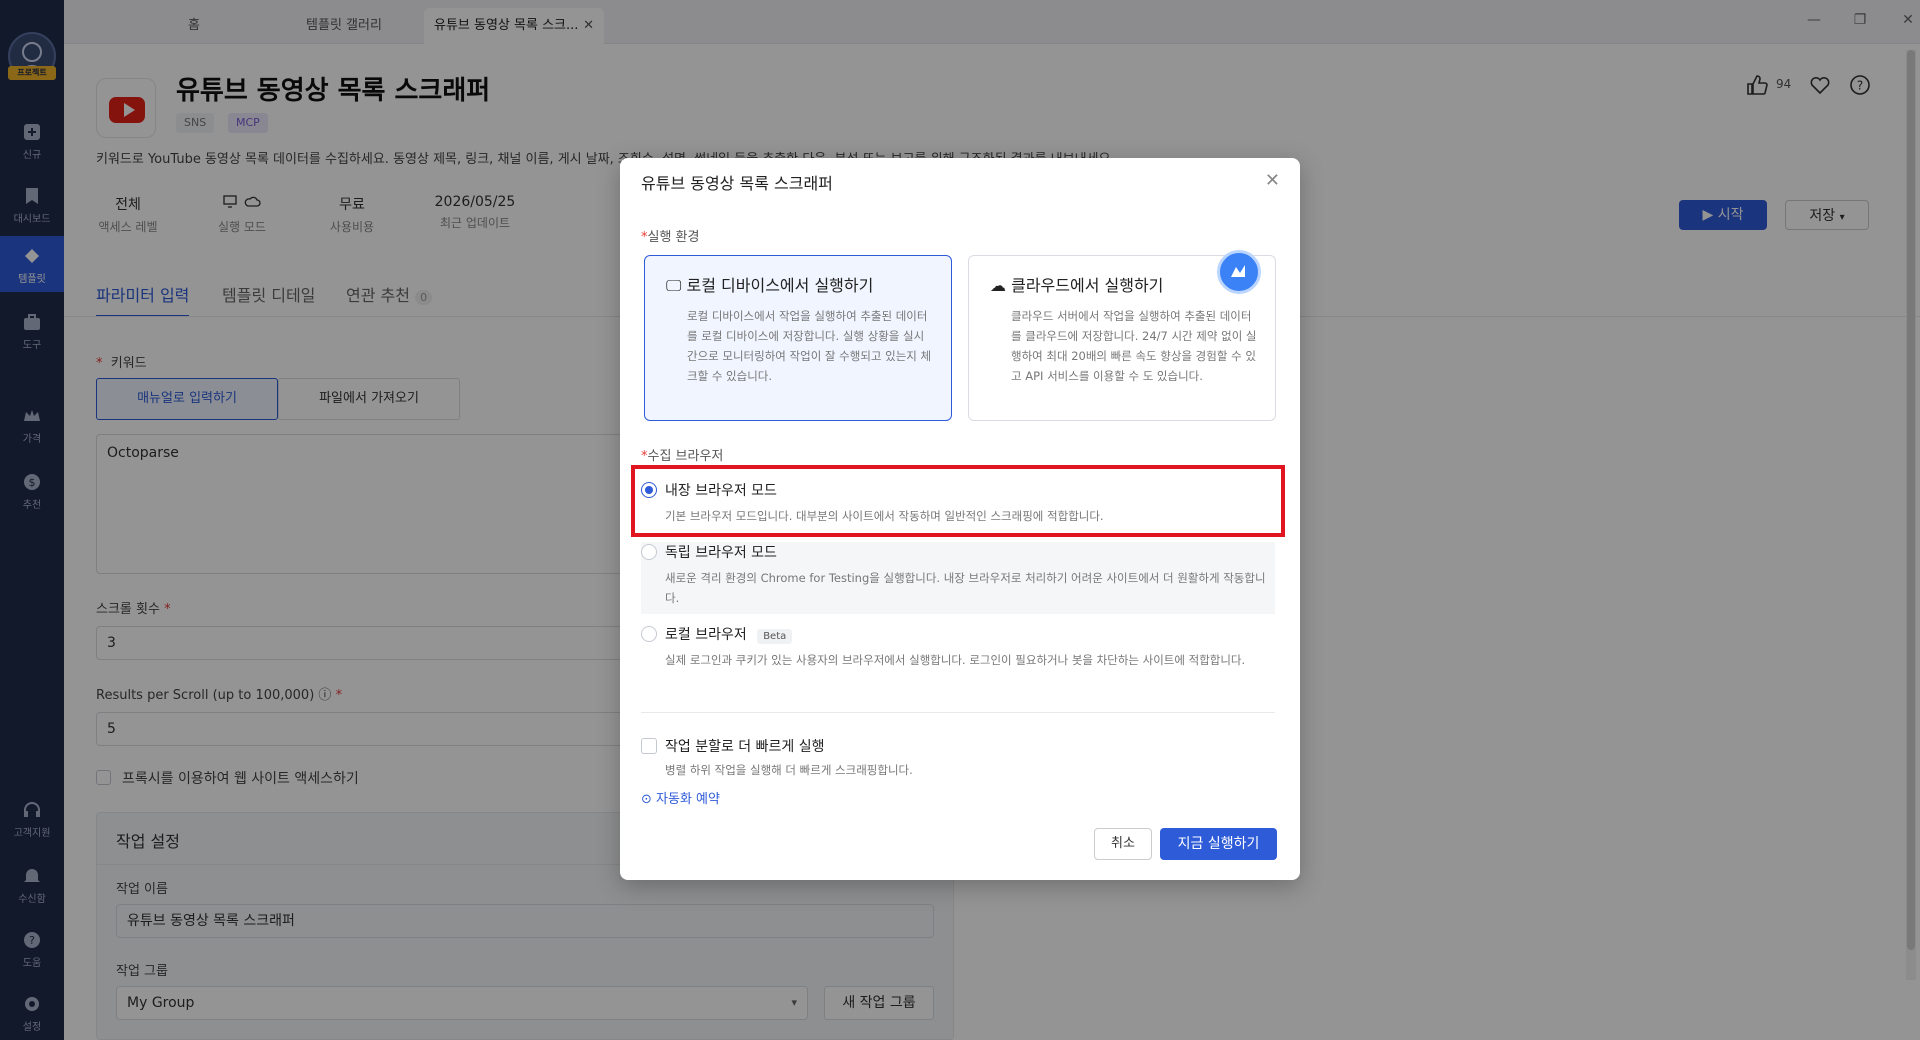  What do you see at coordinates (721, 553) in the screenshot?
I see `option-title: 독립 브라우저 모드` at bounding box center [721, 553].